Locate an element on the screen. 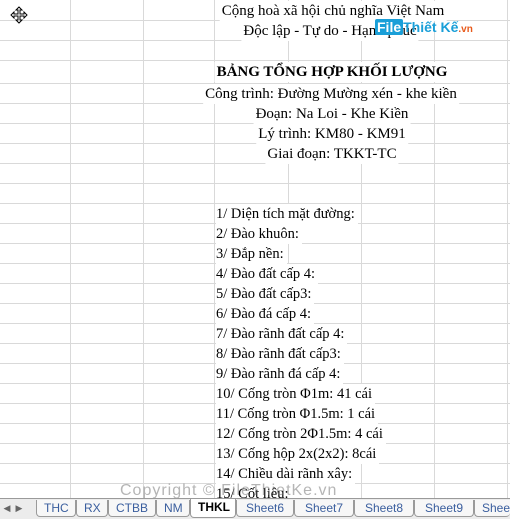  tab-rx: RX is located at coordinates (92, 508).